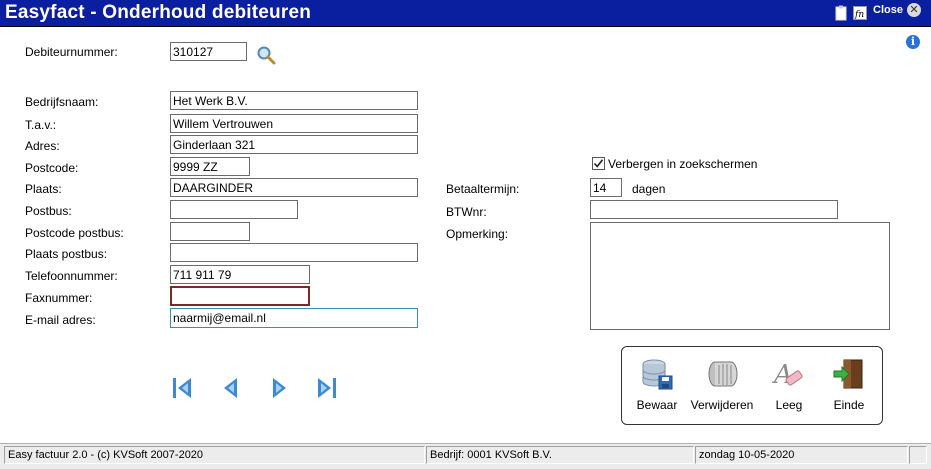 The height and width of the screenshot is (469, 931). Describe the element at coordinates (657, 374) in the screenshot. I see `database-save-icon` at that location.